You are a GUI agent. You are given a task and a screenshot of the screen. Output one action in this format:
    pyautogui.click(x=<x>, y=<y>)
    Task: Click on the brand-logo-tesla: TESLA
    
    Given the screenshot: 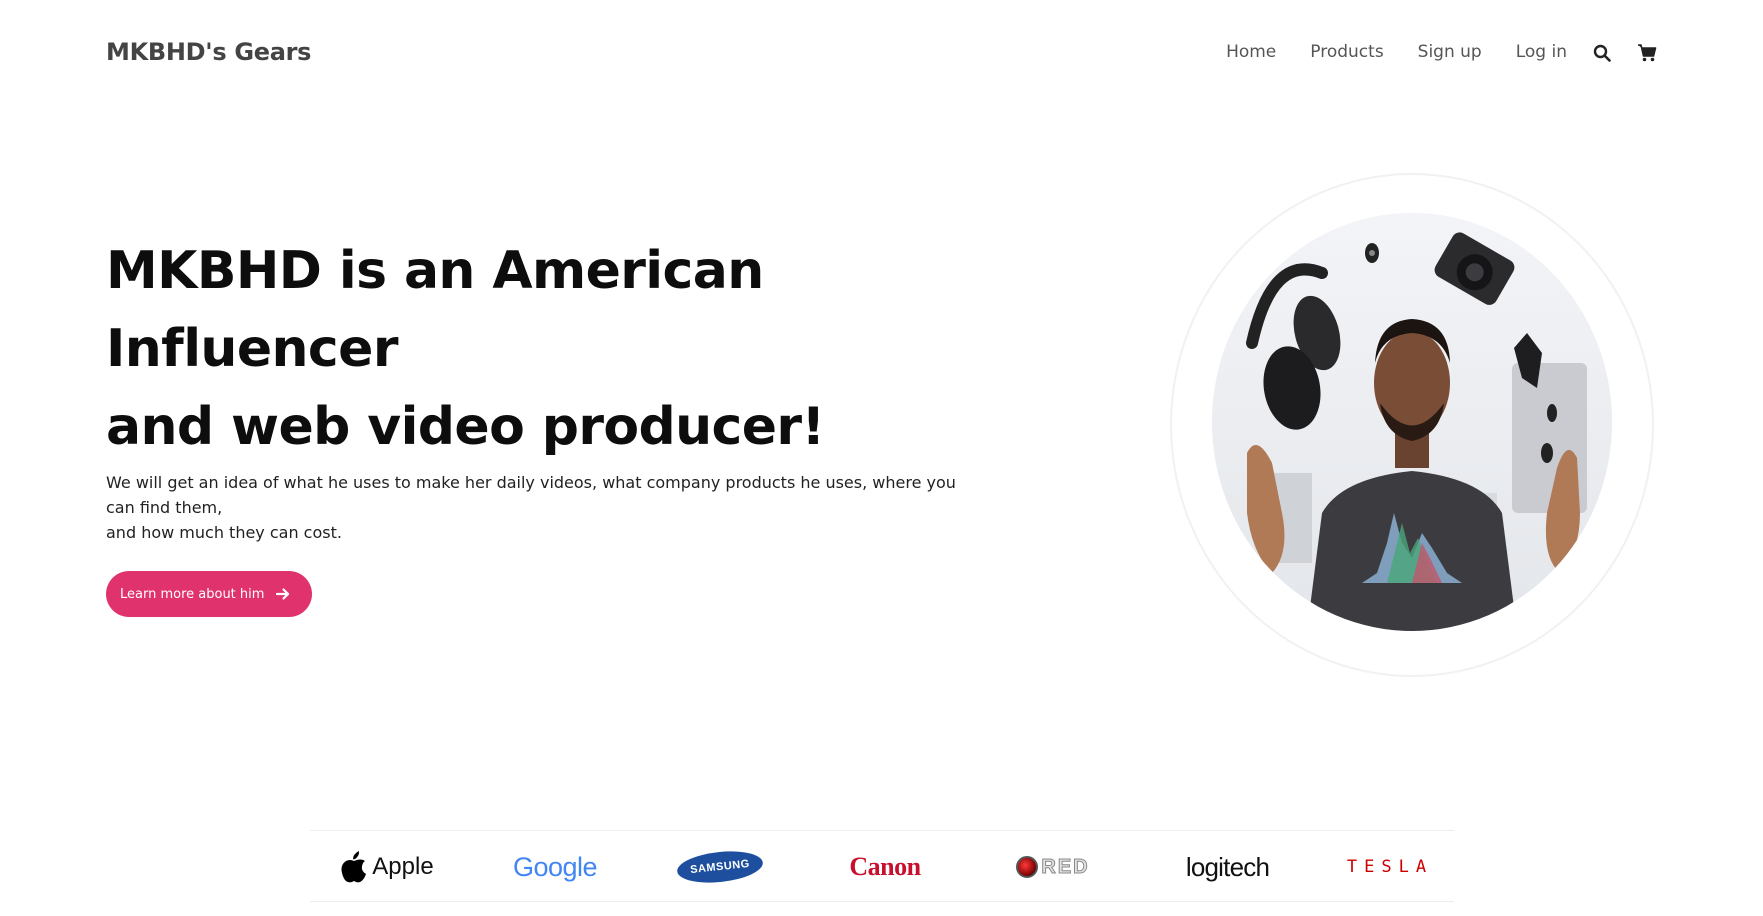 What is the action you would take?
    pyautogui.click(x=1390, y=867)
    